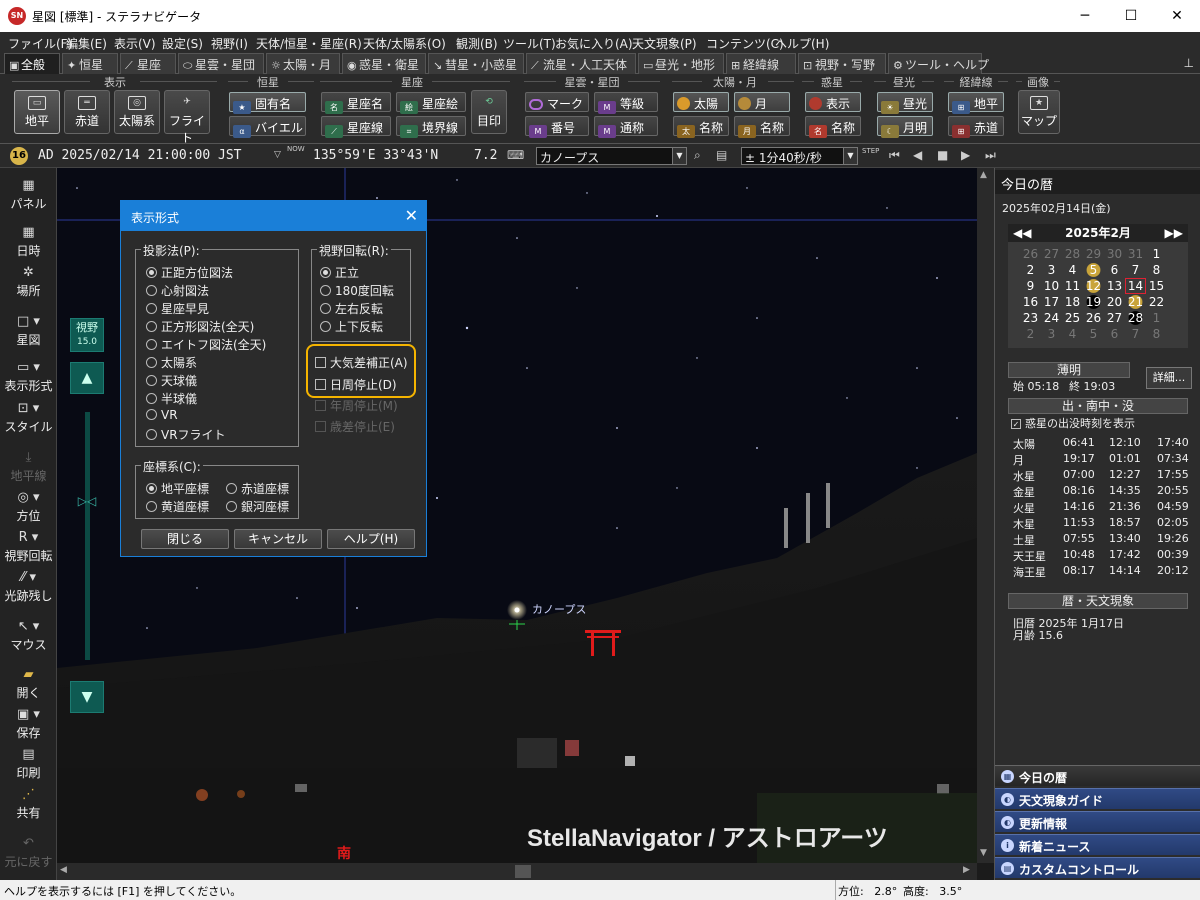  I want to click on keyboard-icon: ⌨, so click(515, 155).